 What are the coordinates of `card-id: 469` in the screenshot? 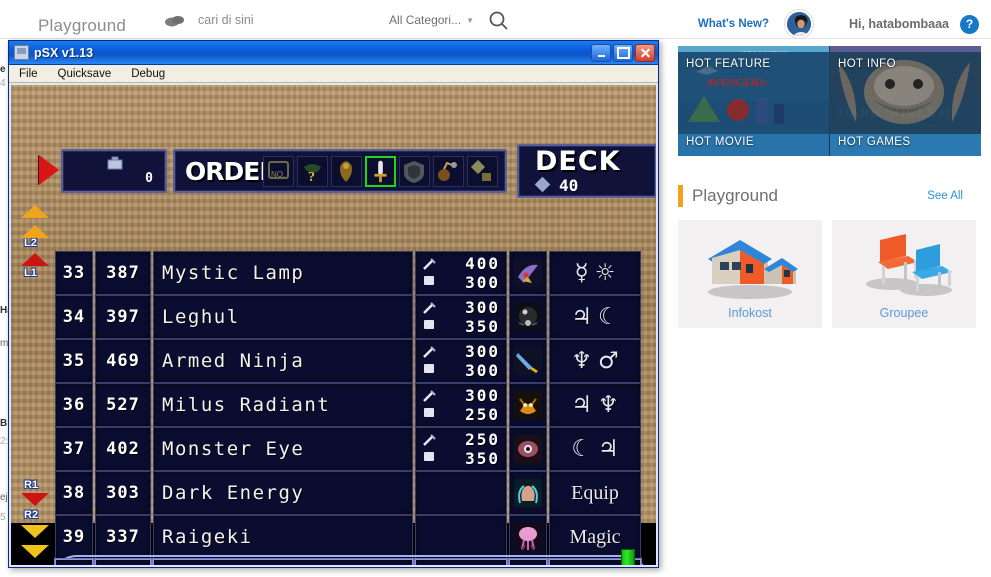 It's located at (123, 361).